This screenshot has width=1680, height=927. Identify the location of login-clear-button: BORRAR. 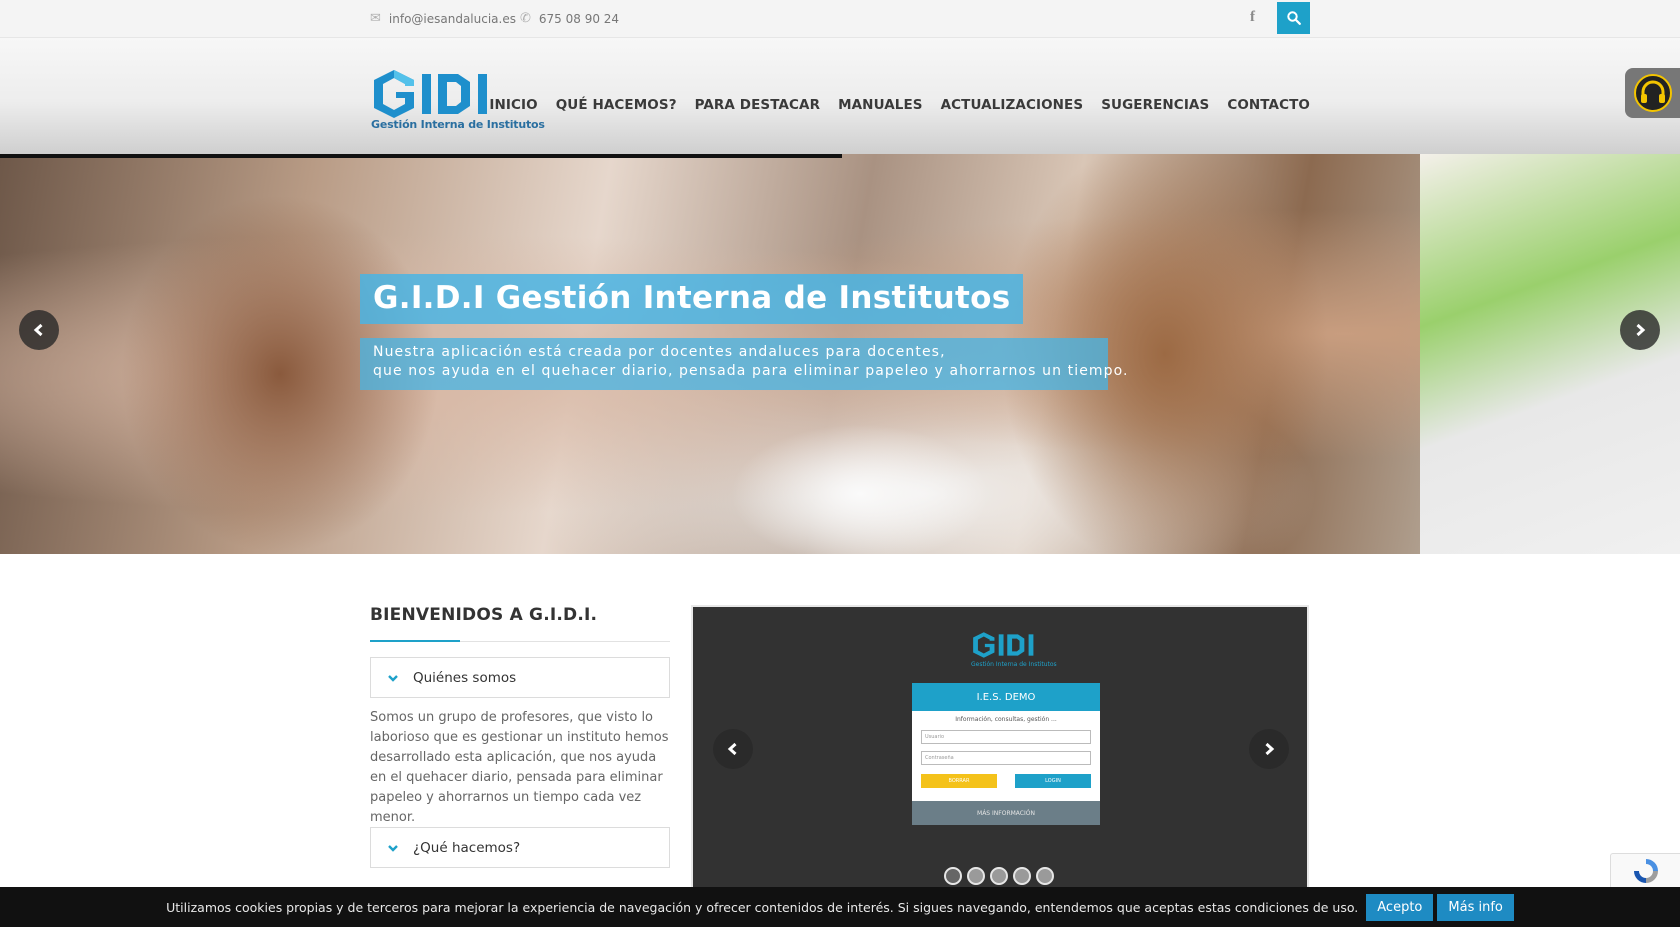
(959, 781).